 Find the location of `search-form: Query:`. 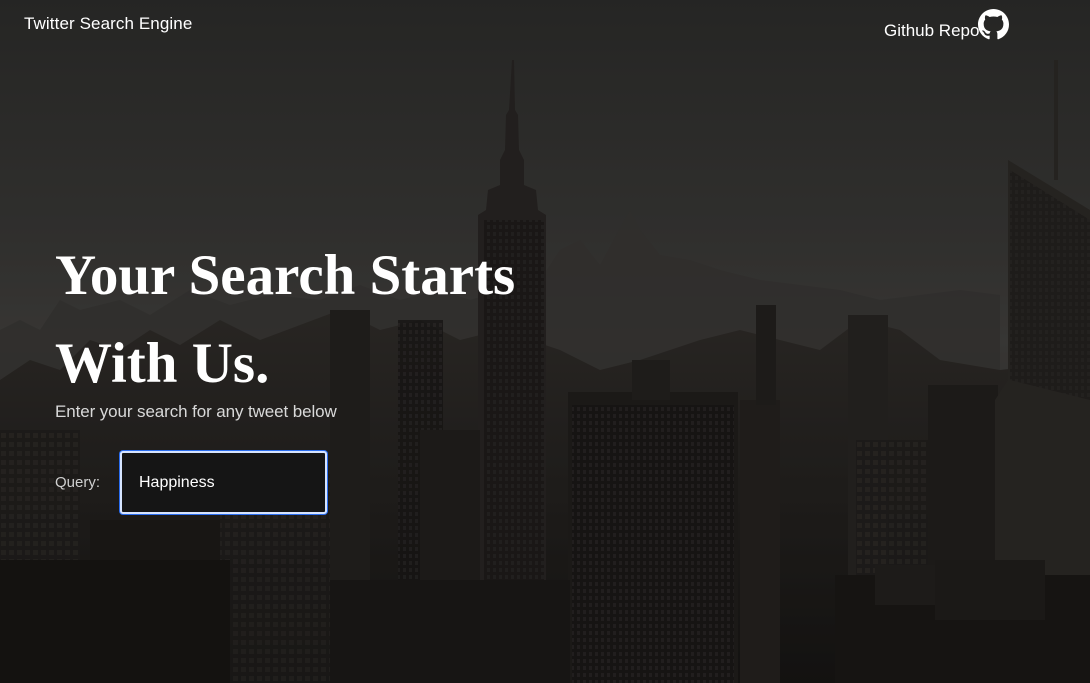

search-form: Query: is located at coordinates (191, 482).